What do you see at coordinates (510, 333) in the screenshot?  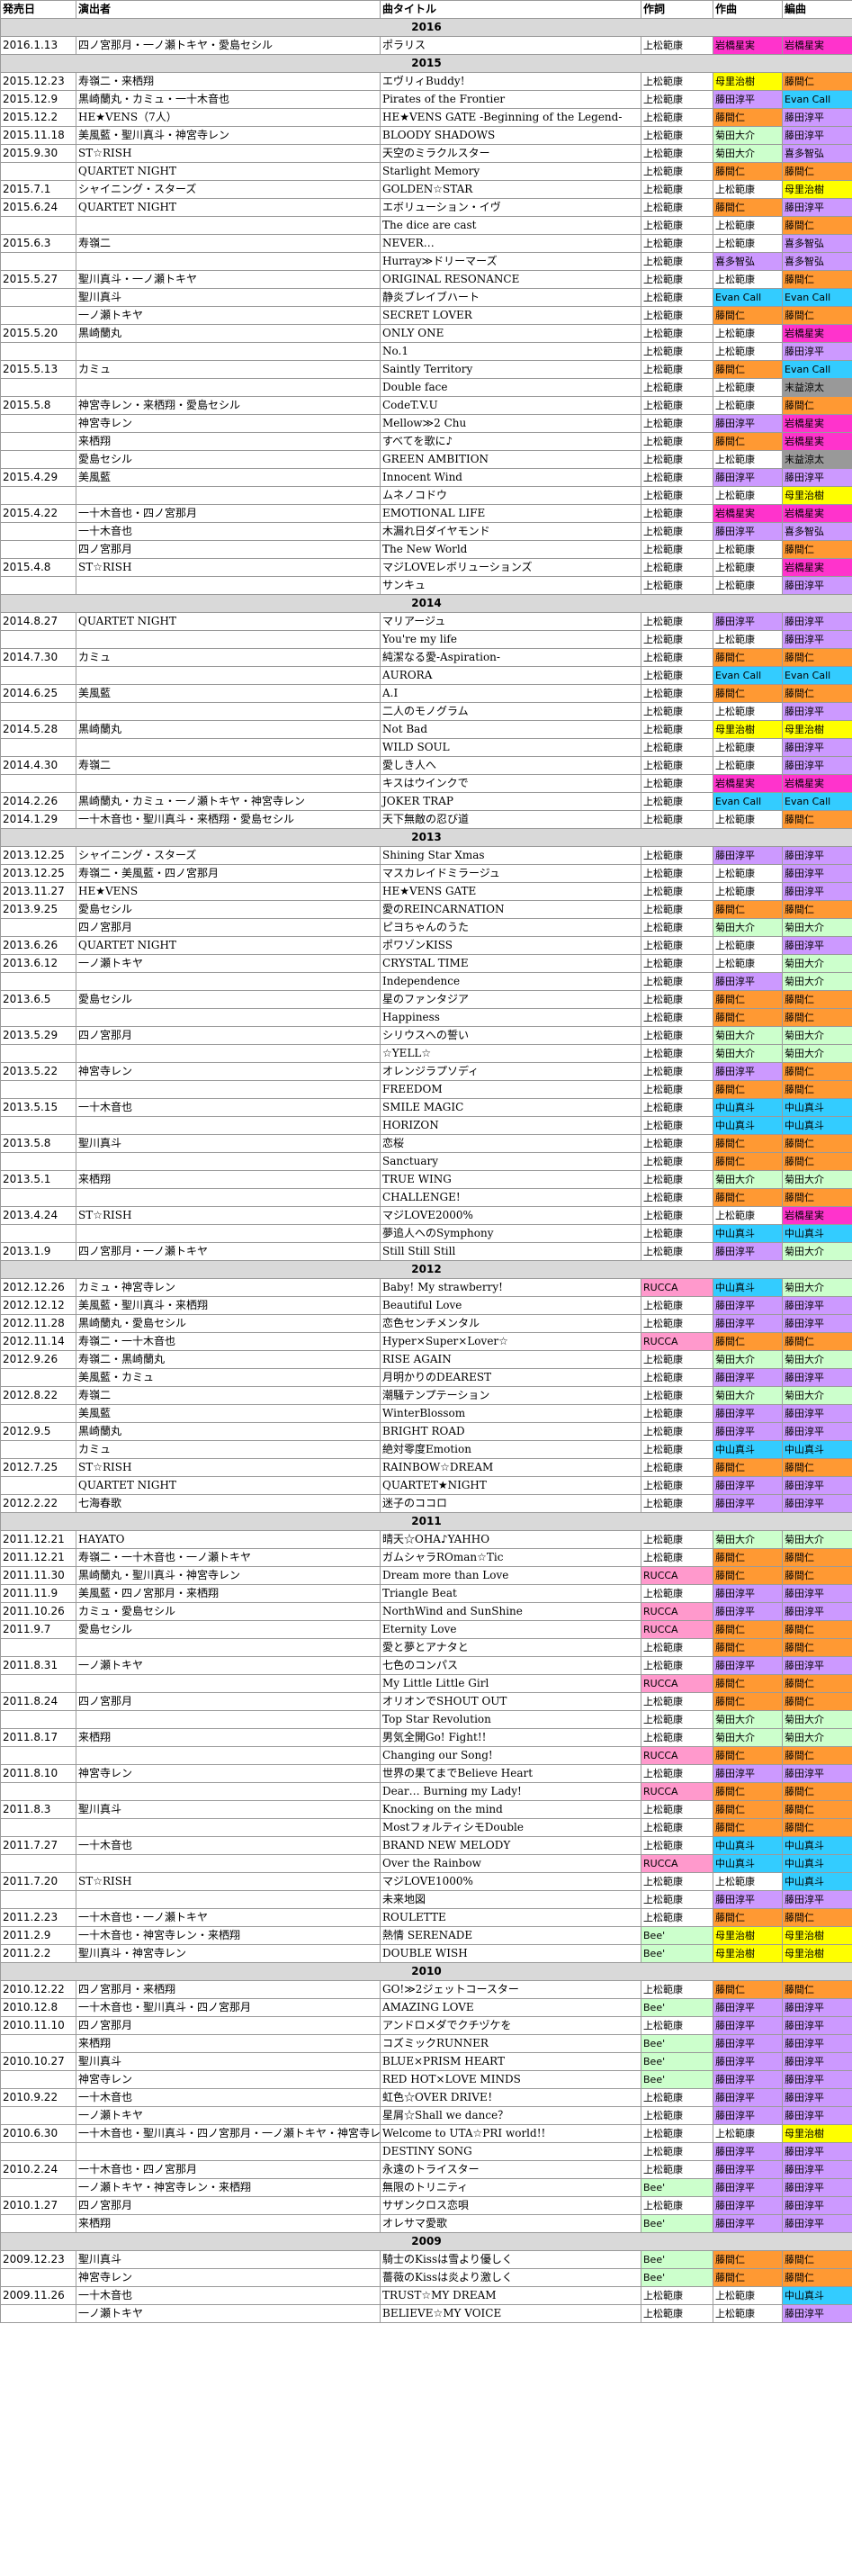 I see `cell-song-title: ONLY ONE` at bounding box center [510, 333].